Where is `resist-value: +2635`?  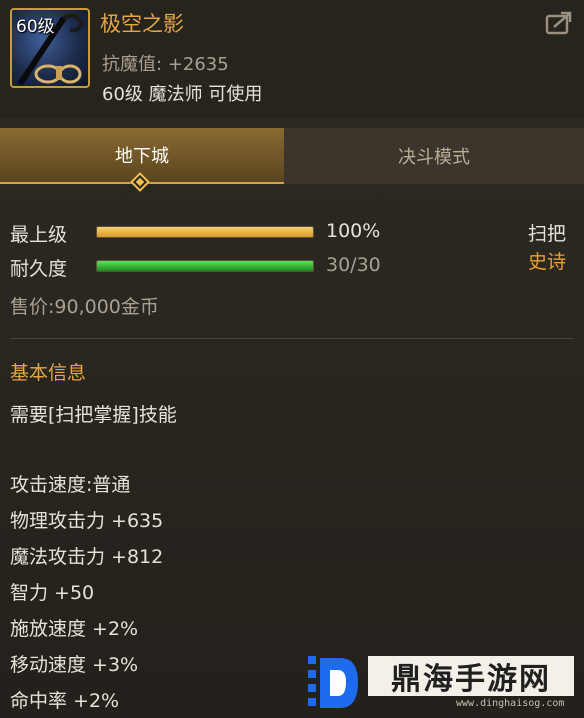 resist-value: +2635 is located at coordinates (198, 64).